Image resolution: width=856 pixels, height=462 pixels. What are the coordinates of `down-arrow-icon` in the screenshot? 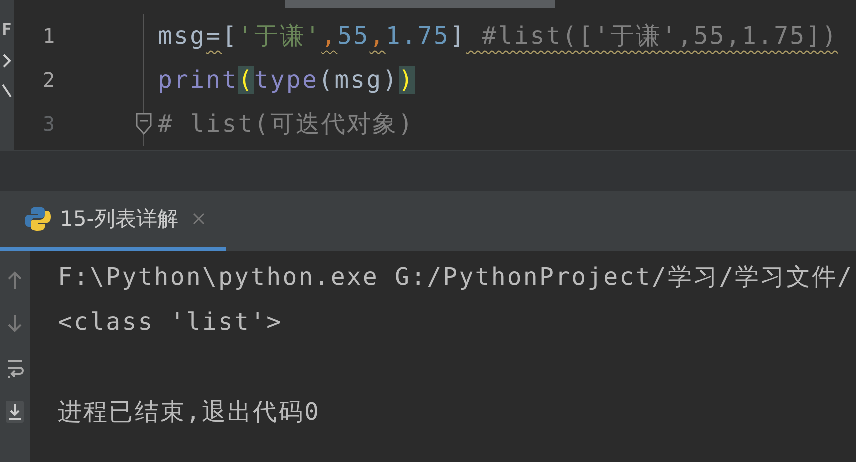 It's located at (15, 324).